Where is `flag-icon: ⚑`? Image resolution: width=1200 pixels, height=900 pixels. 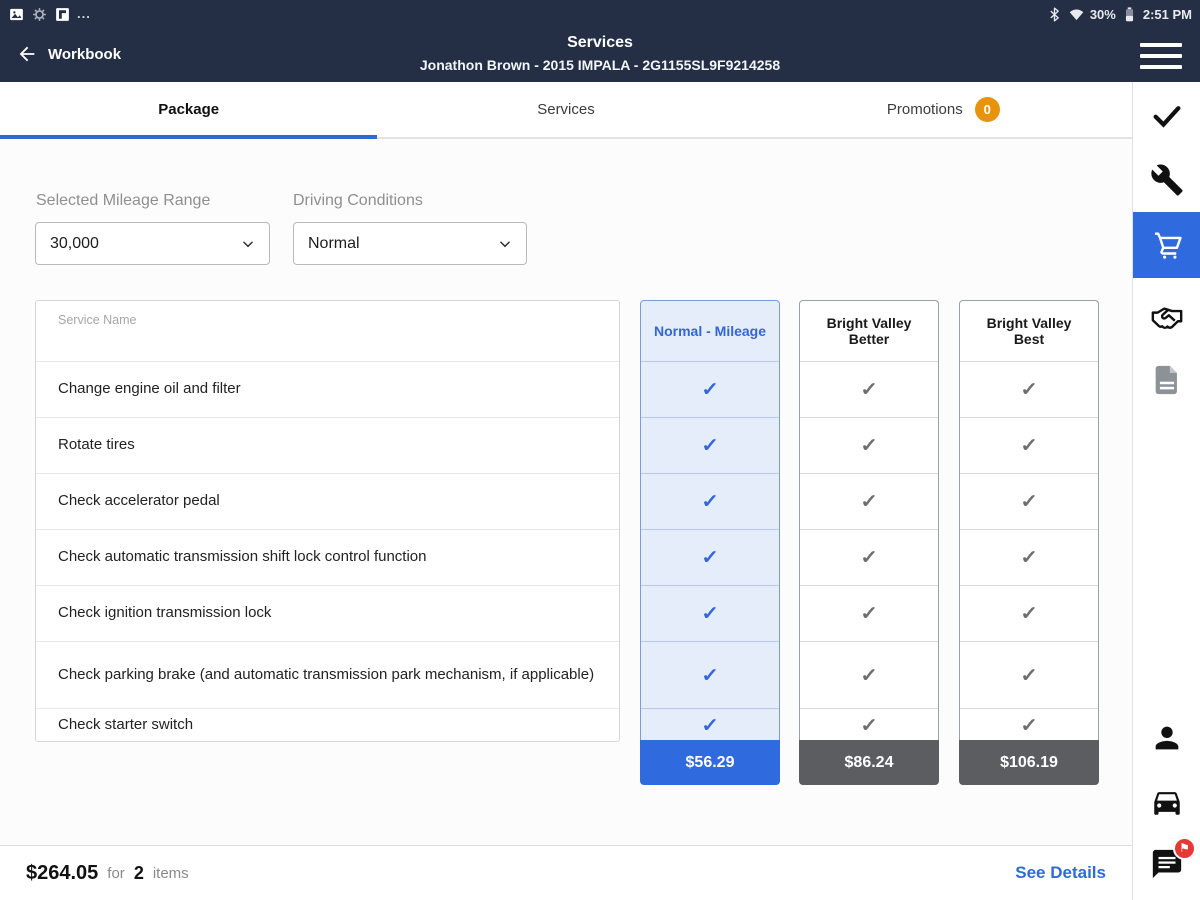 flag-icon: ⚑ is located at coordinates (1184, 848).